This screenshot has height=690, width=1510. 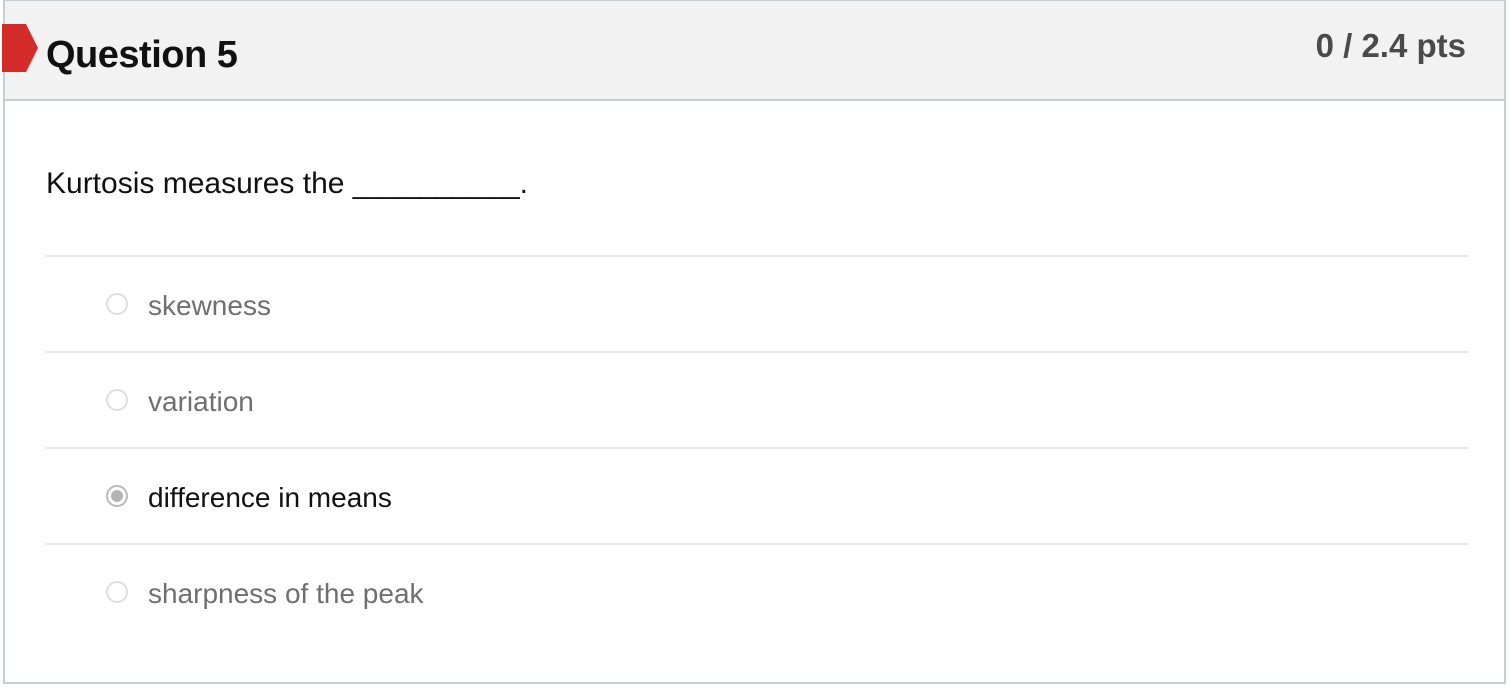 I want to click on radio-button-selected, so click(x=117, y=496).